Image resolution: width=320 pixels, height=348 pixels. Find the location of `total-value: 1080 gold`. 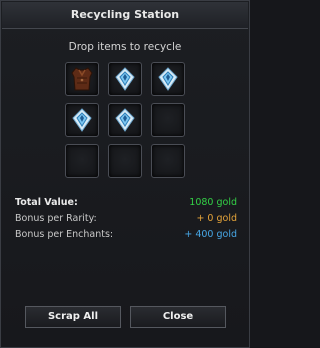

total-value: 1080 gold is located at coordinates (213, 202).